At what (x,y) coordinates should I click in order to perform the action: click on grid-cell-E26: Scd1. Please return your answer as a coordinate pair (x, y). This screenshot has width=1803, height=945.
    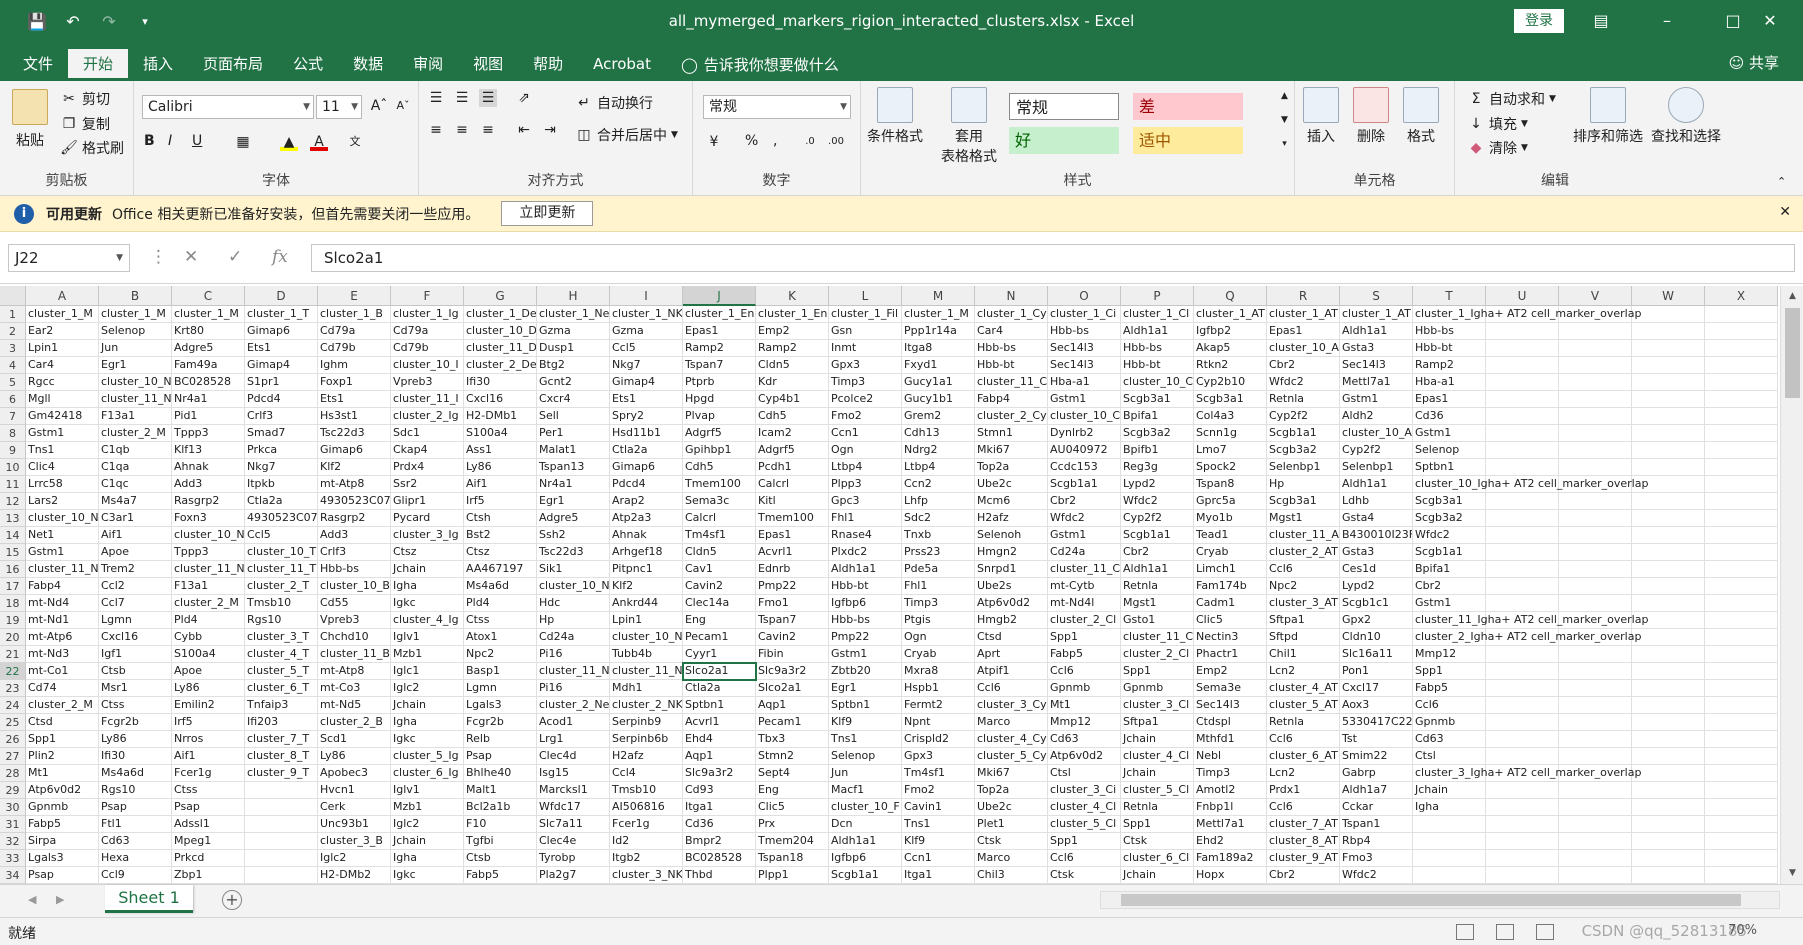
    Looking at the image, I should click on (354, 739).